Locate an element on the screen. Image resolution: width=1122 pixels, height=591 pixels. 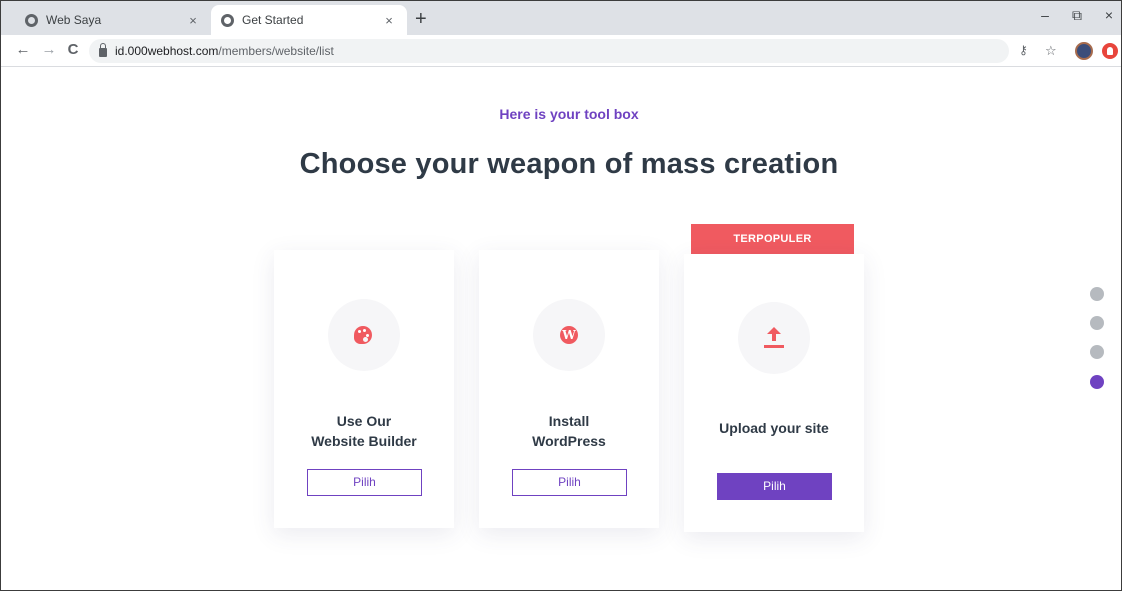
extension-icon is located at coordinates (1110, 51).